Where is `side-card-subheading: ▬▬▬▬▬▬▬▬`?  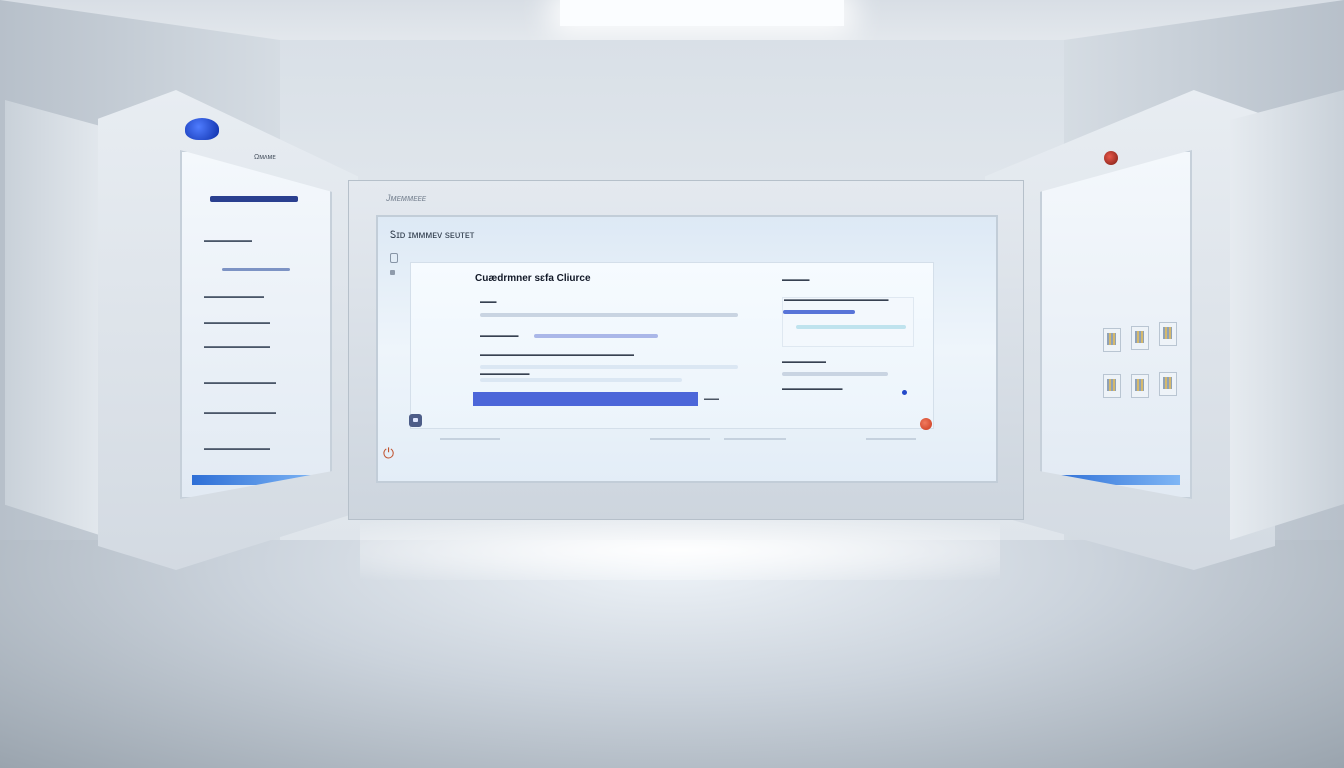 side-card-subheading: ▬▬▬▬▬▬▬▬ is located at coordinates (804, 362).